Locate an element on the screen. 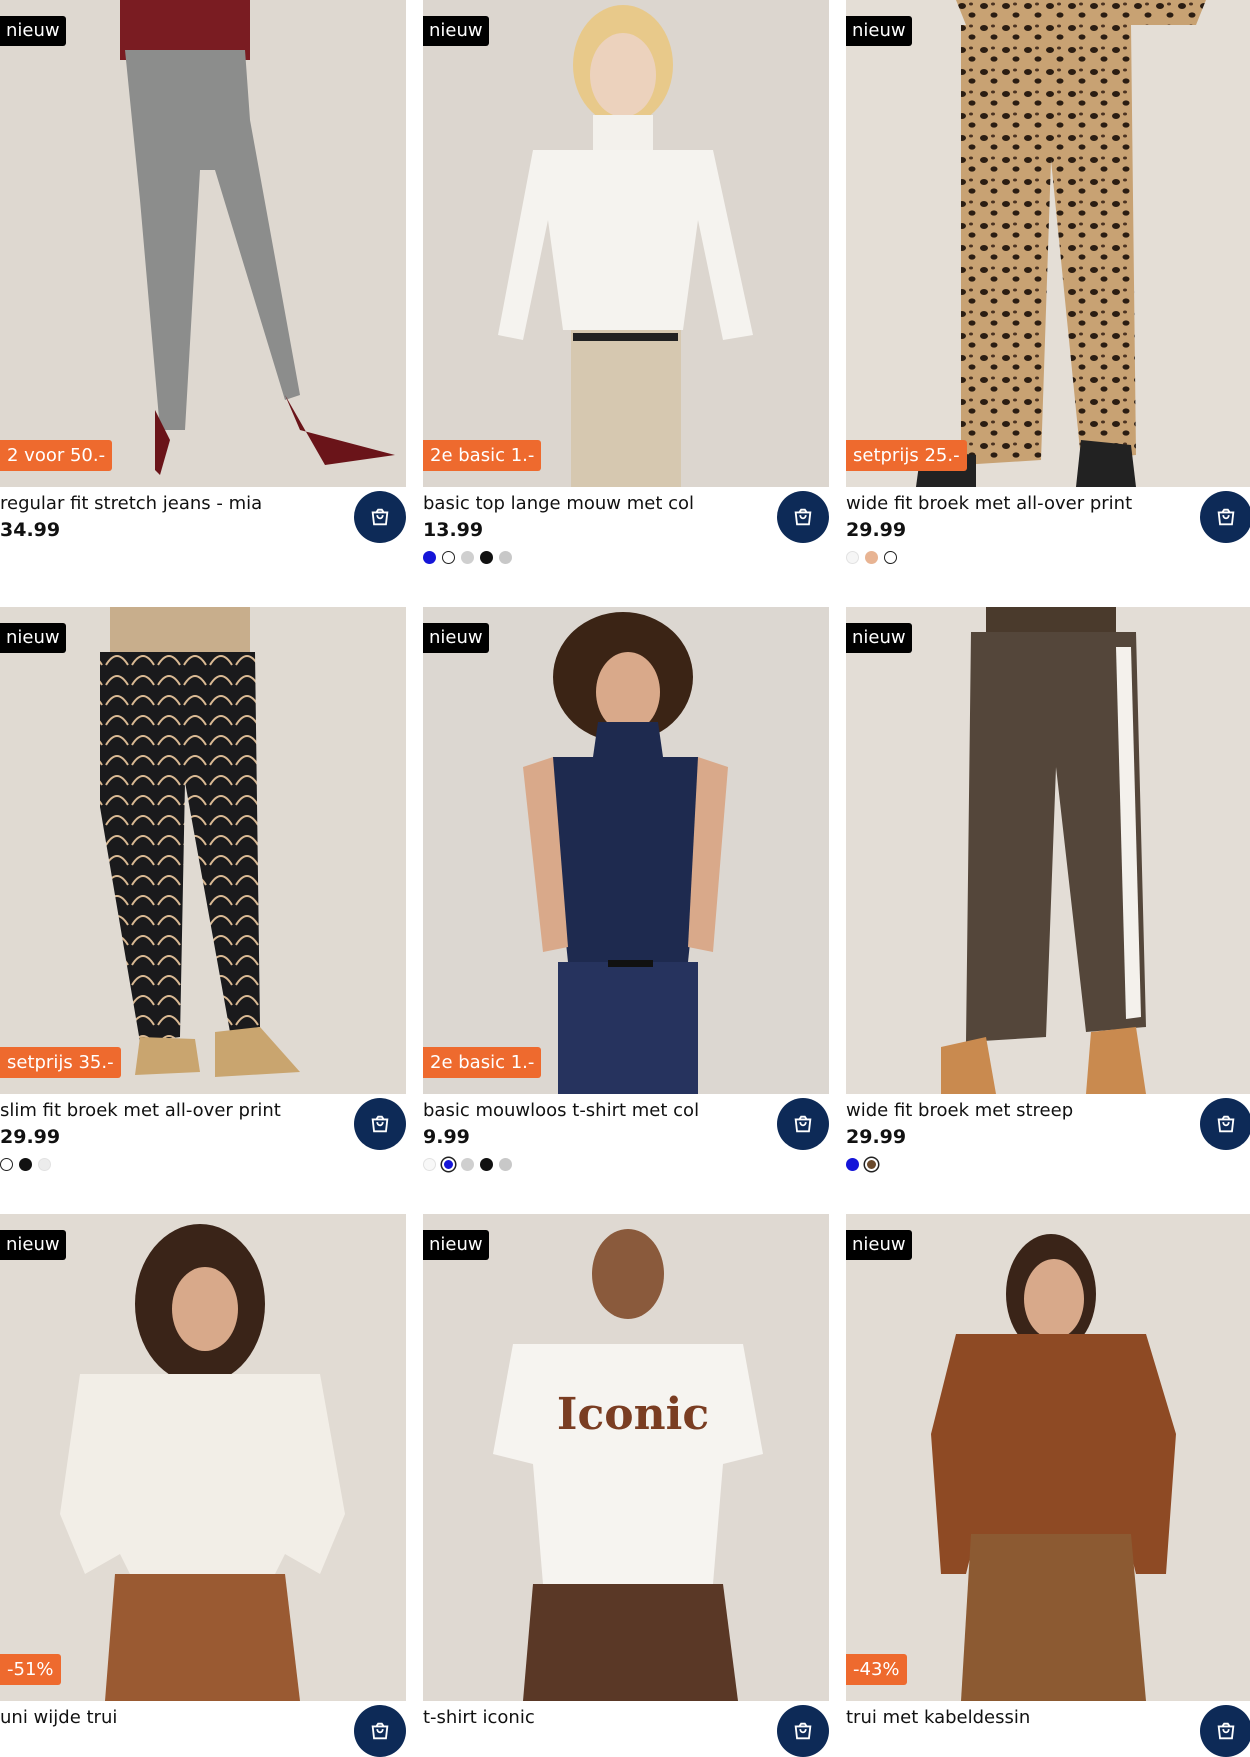  iconic-print: Iconic is located at coordinates (633, 1414).